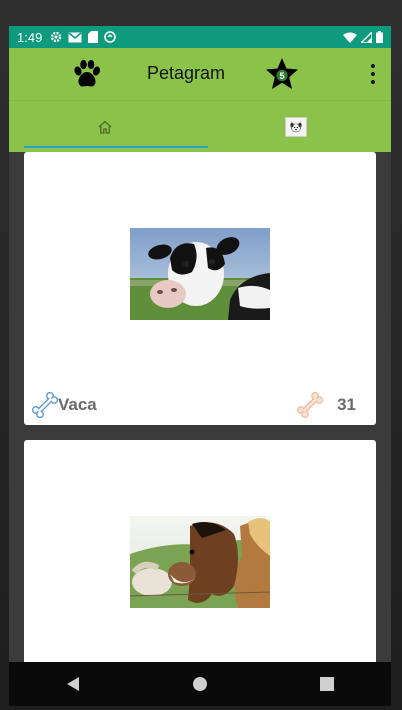 This screenshot has width=402, height=710. What do you see at coordinates (200, 274) in the screenshot?
I see `cow-photo` at bounding box center [200, 274].